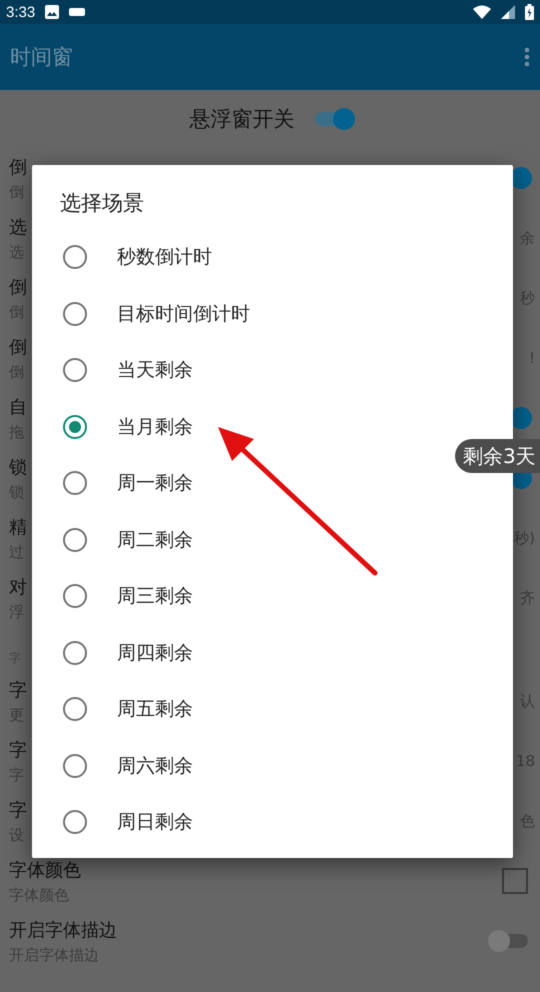 This screenshot has height=992, width=540. Describe the element at coordinates (155, 427) in the screenshot. I see `option-label: 当月剩余` at that location.